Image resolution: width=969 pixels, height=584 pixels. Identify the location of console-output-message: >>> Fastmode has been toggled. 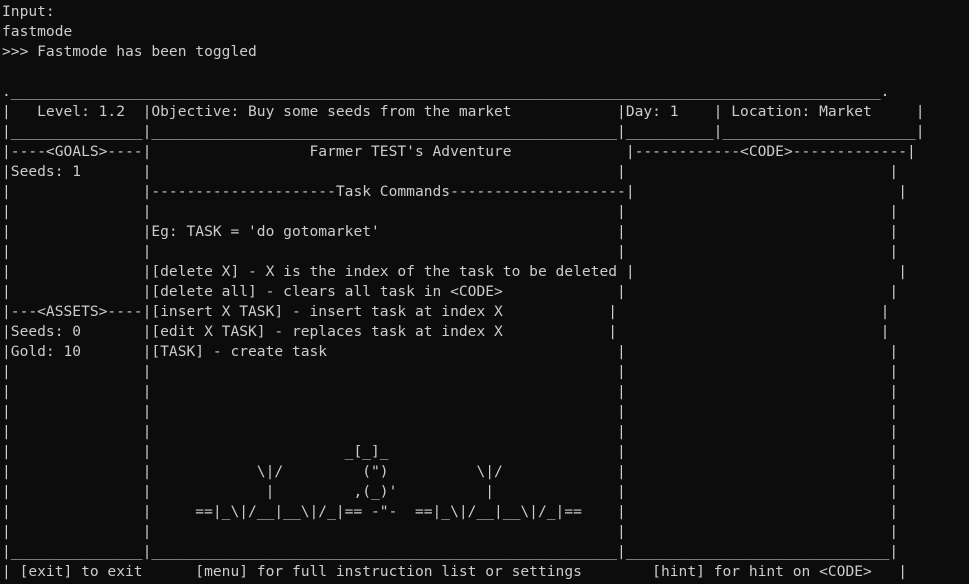
(129, 51).